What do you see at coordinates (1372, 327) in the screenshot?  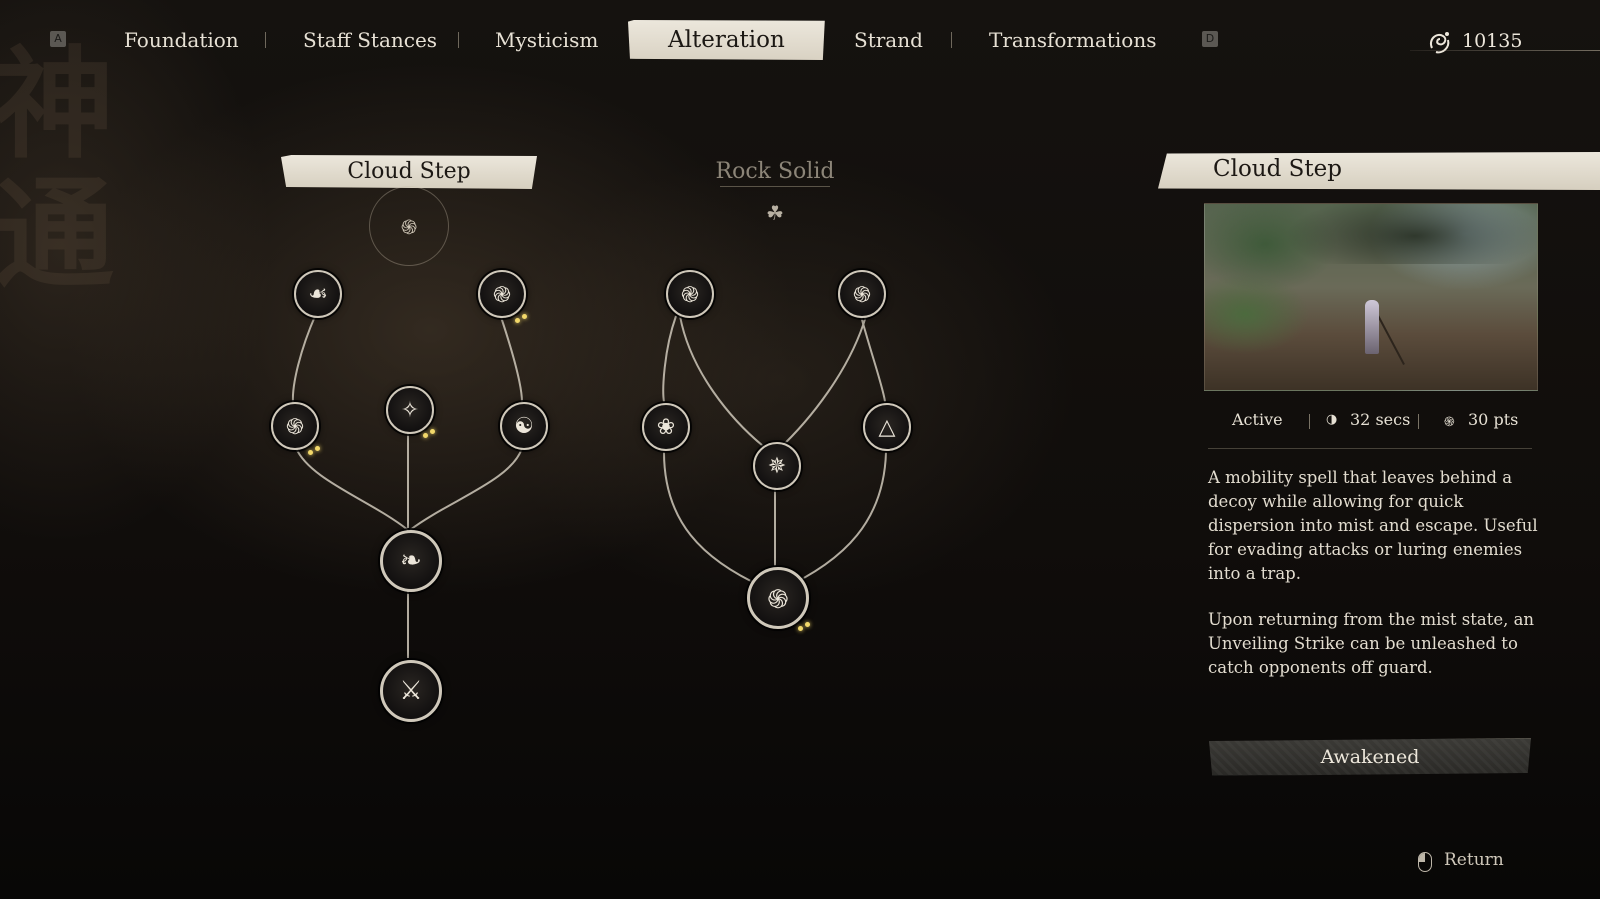 I see `preview-character` at bounding box center [1372, 327].